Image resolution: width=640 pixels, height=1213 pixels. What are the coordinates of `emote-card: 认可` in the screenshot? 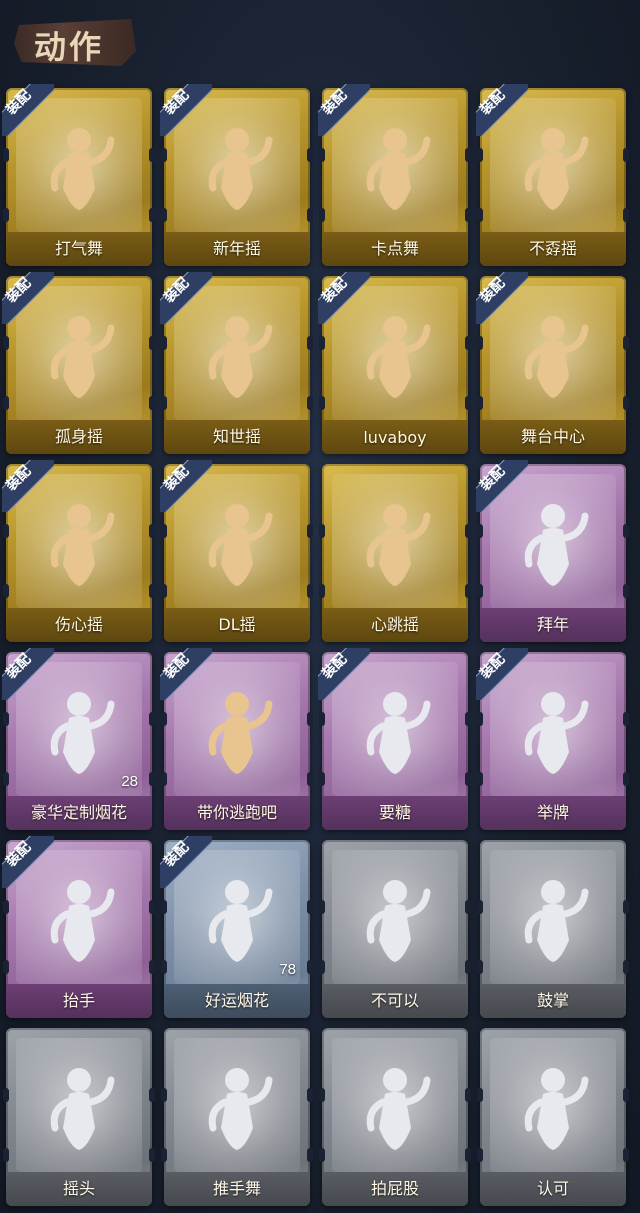 It's located at (553, 1117).